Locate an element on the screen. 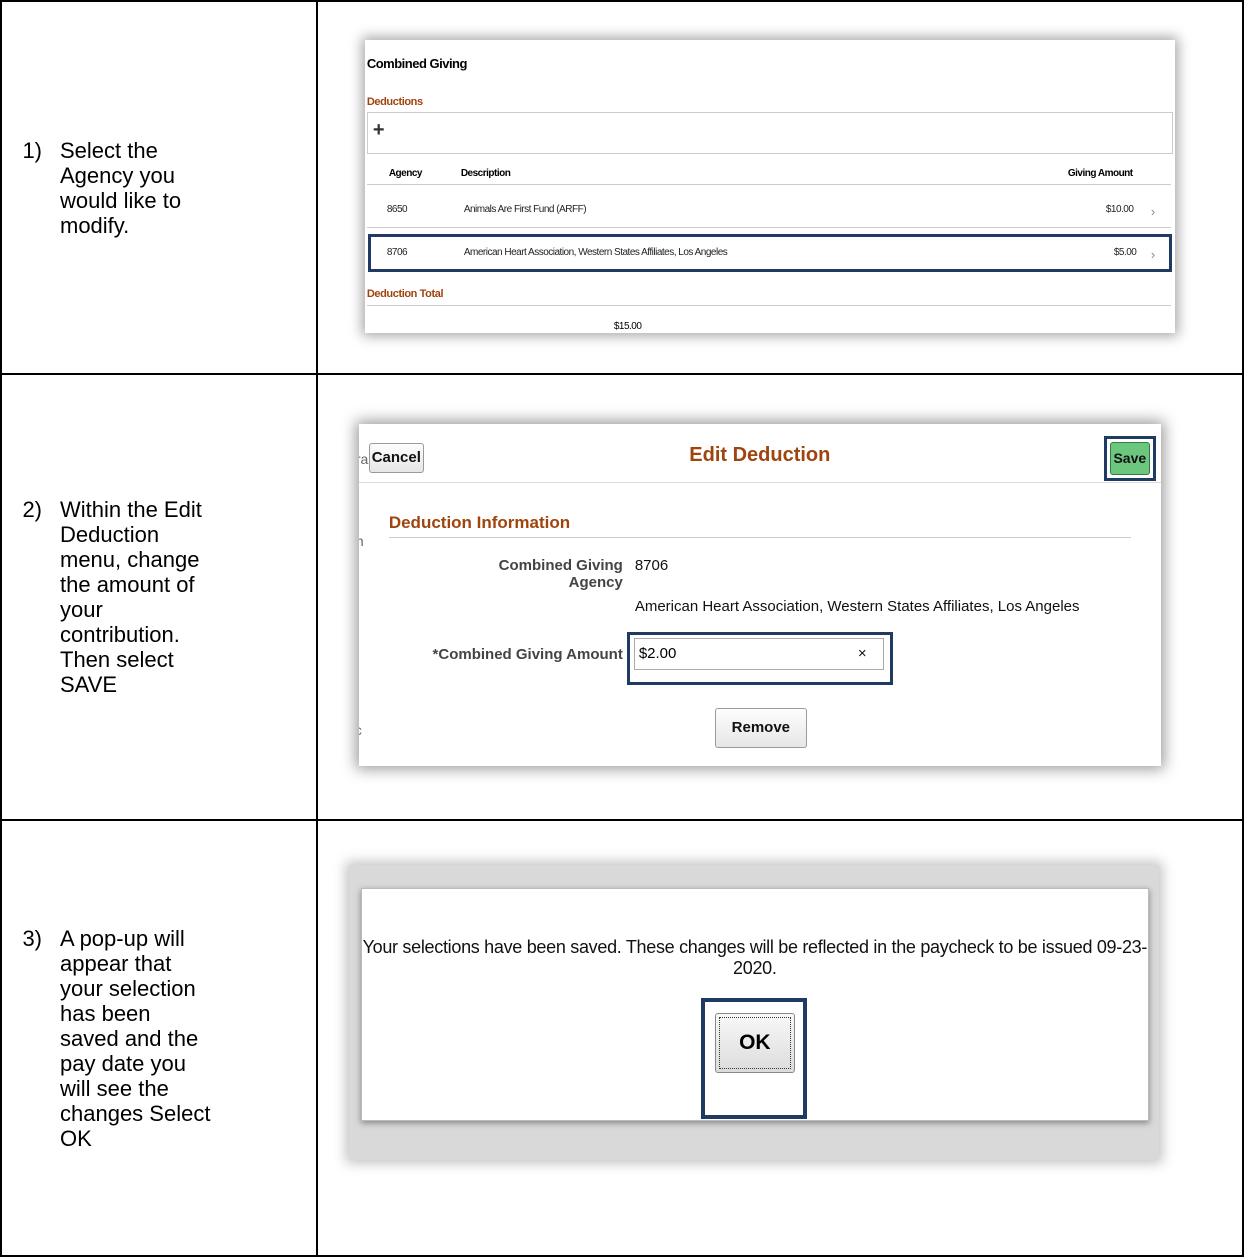 The height and width of the screenshot is (1257, 1244). row-amount: $5.00 is located at coordinates (1125, 252).